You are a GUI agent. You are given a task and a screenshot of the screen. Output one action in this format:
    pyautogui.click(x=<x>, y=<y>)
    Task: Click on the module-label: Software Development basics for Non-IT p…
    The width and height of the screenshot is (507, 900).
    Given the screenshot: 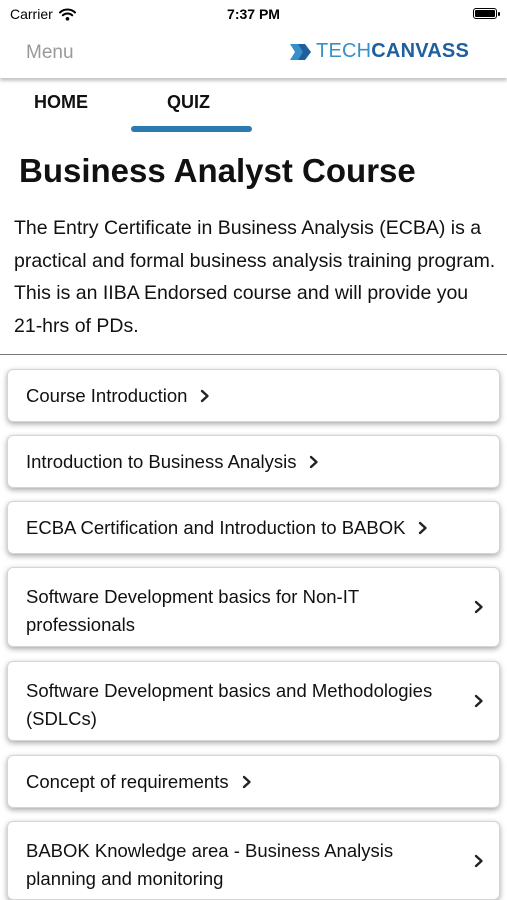 What is the action you would take?
    pyautogui.click(x=192, y=610)
    